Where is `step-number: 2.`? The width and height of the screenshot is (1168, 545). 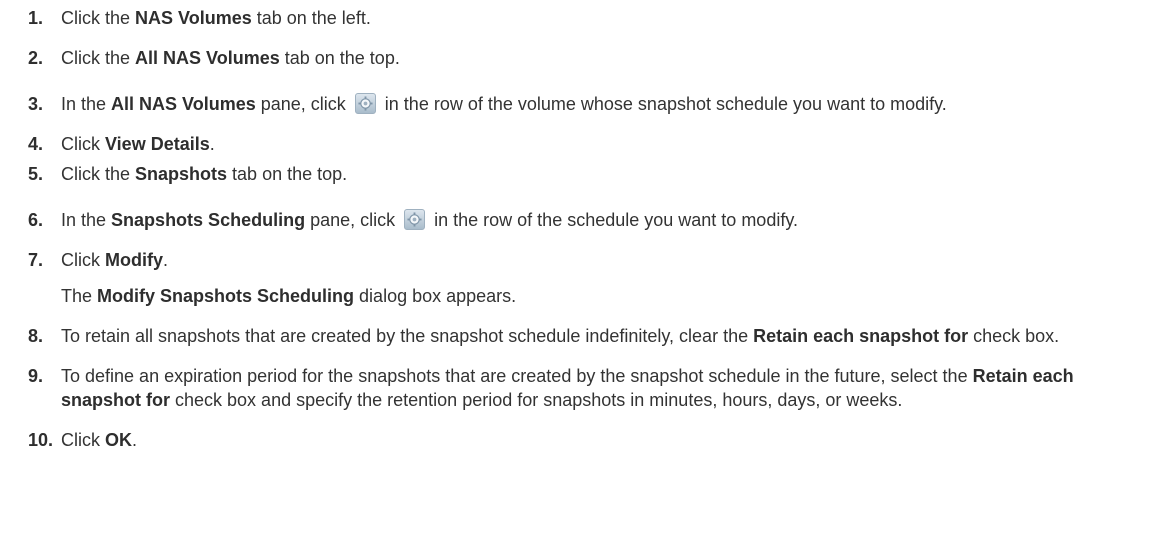
step-number: 2. is located at coordinates (36, 58).